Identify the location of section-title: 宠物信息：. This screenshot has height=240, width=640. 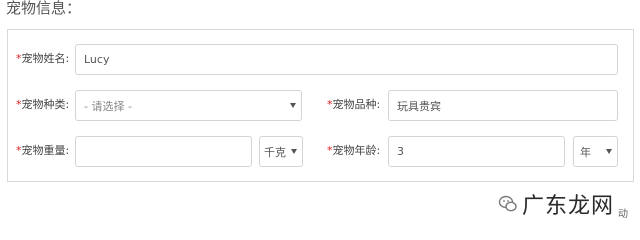
(44, 8).